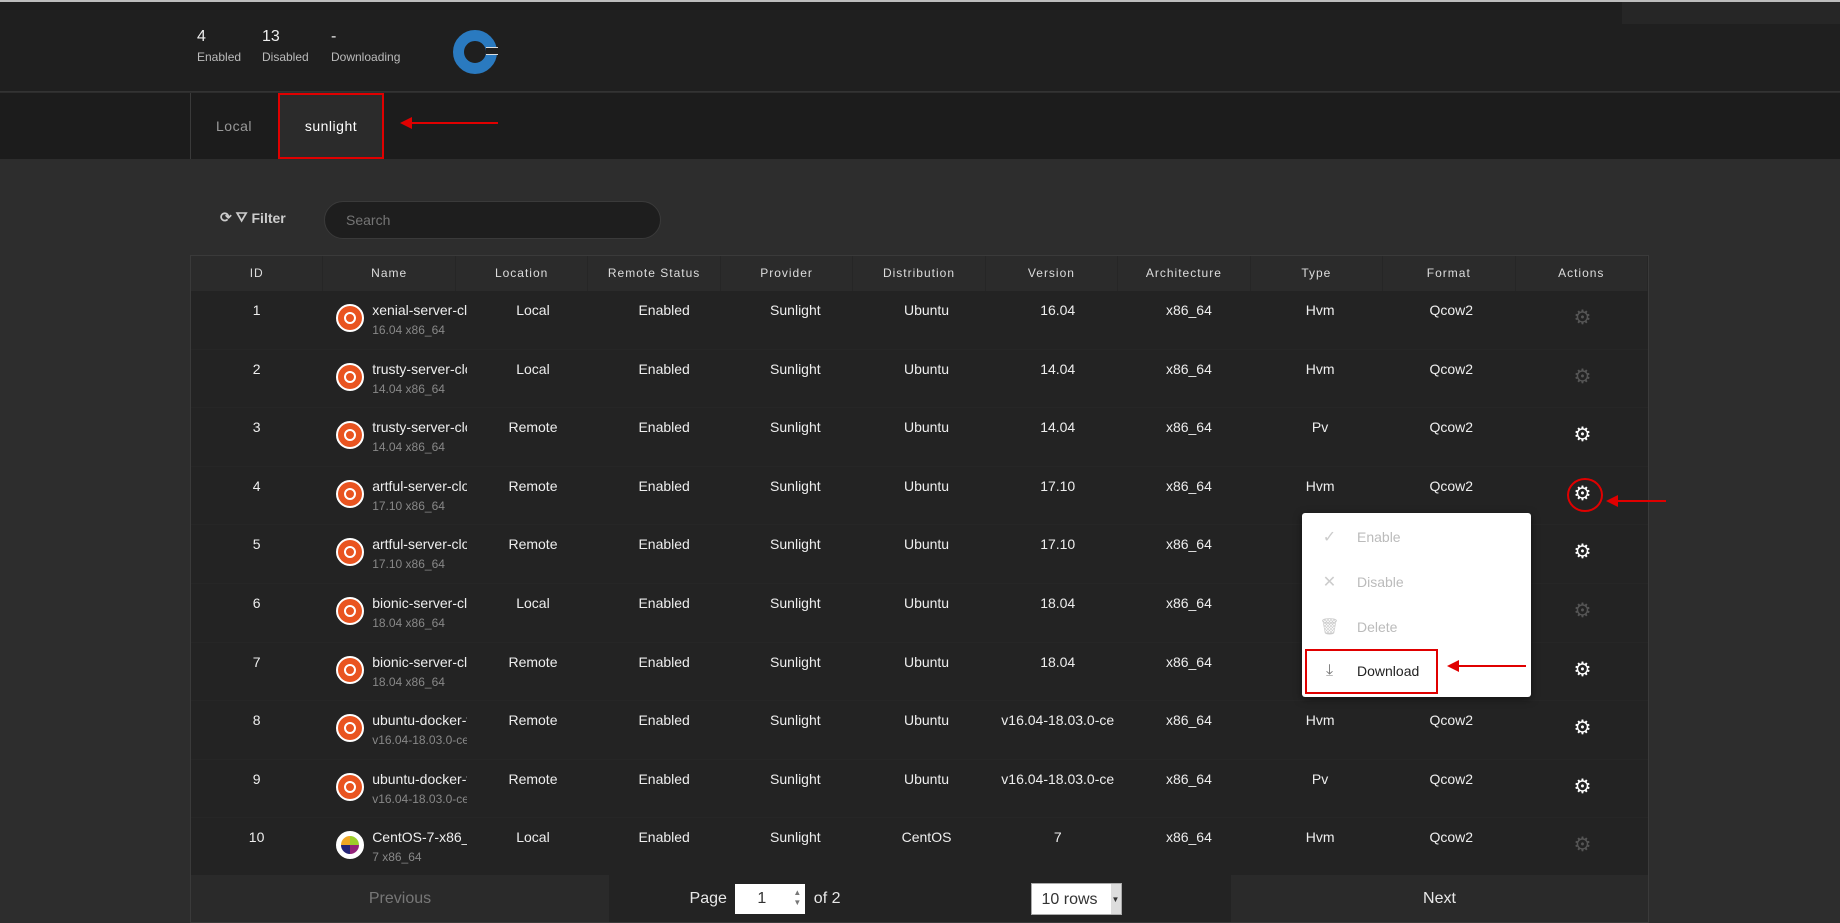  Describe the element at coordinates (797, 898) in the screenshot. I see `spinner-icon: ▲ ▼` at that location.